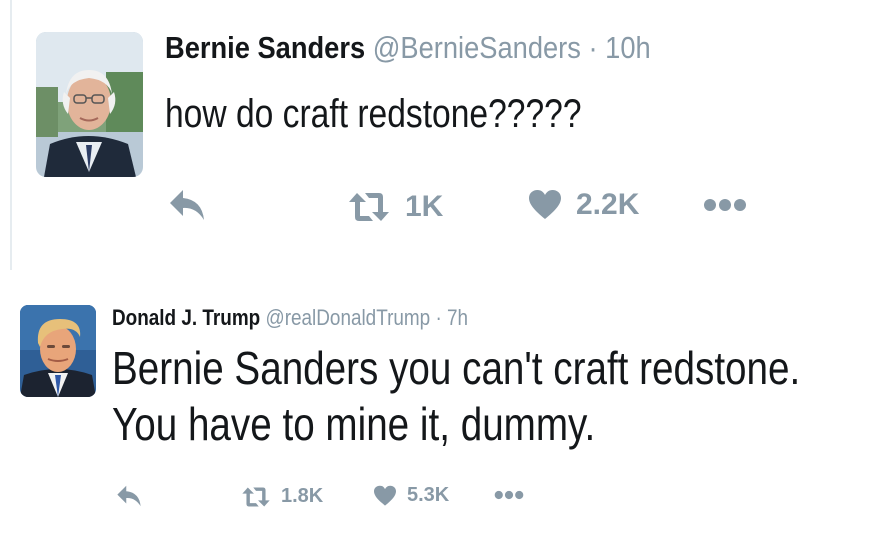 The image size is (883, 545). I want to click on user-handle: @BernieSanders, so click(477, 47).